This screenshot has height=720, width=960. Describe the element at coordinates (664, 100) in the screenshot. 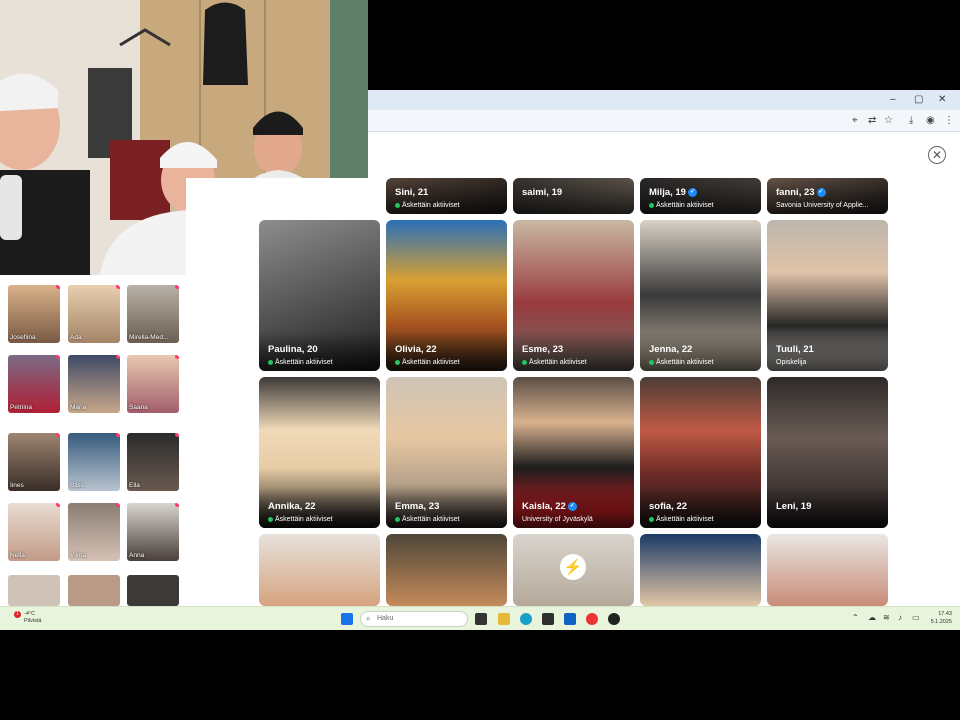

I see `browser-title-bar: – ▢ ✕` at that location.